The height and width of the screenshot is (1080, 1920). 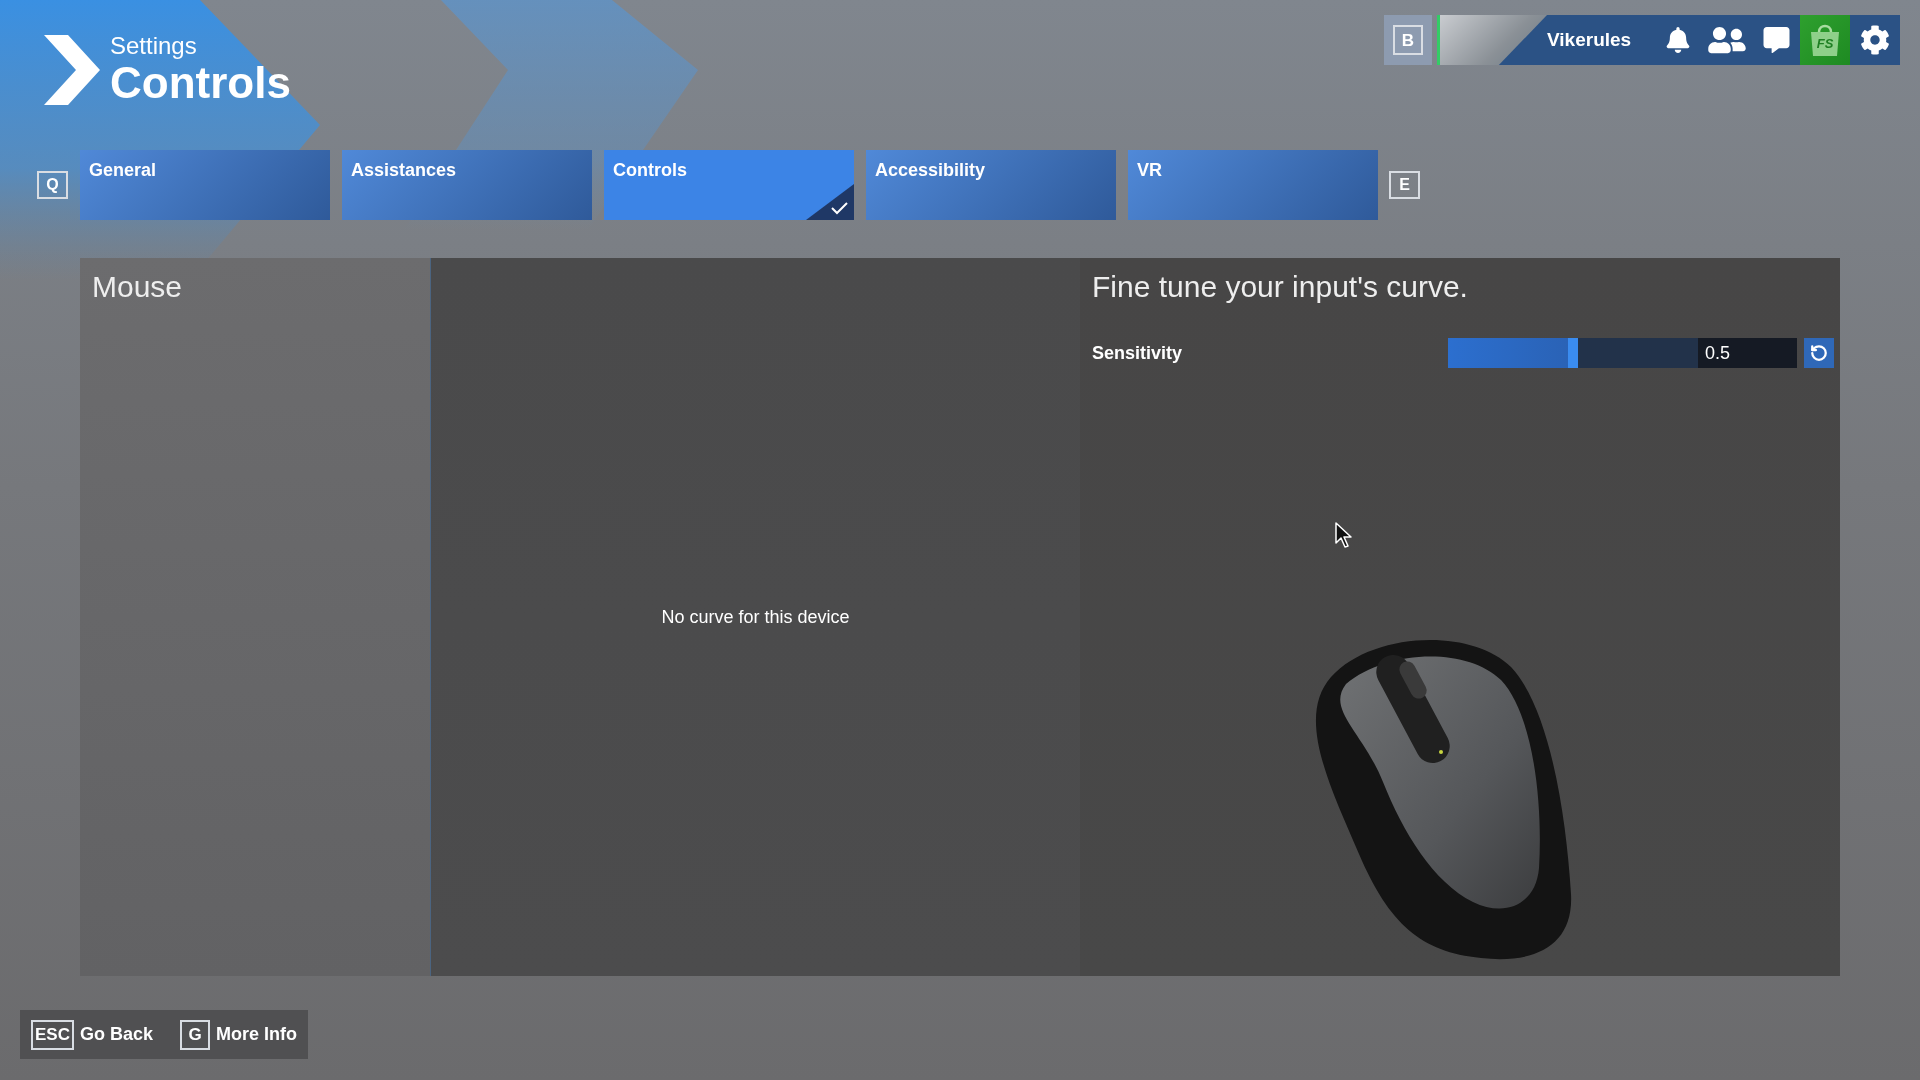 What do you see at coordinates (72, 70) in the screenshot?
I see `chevron-icon` at bounding box center [72, 70].